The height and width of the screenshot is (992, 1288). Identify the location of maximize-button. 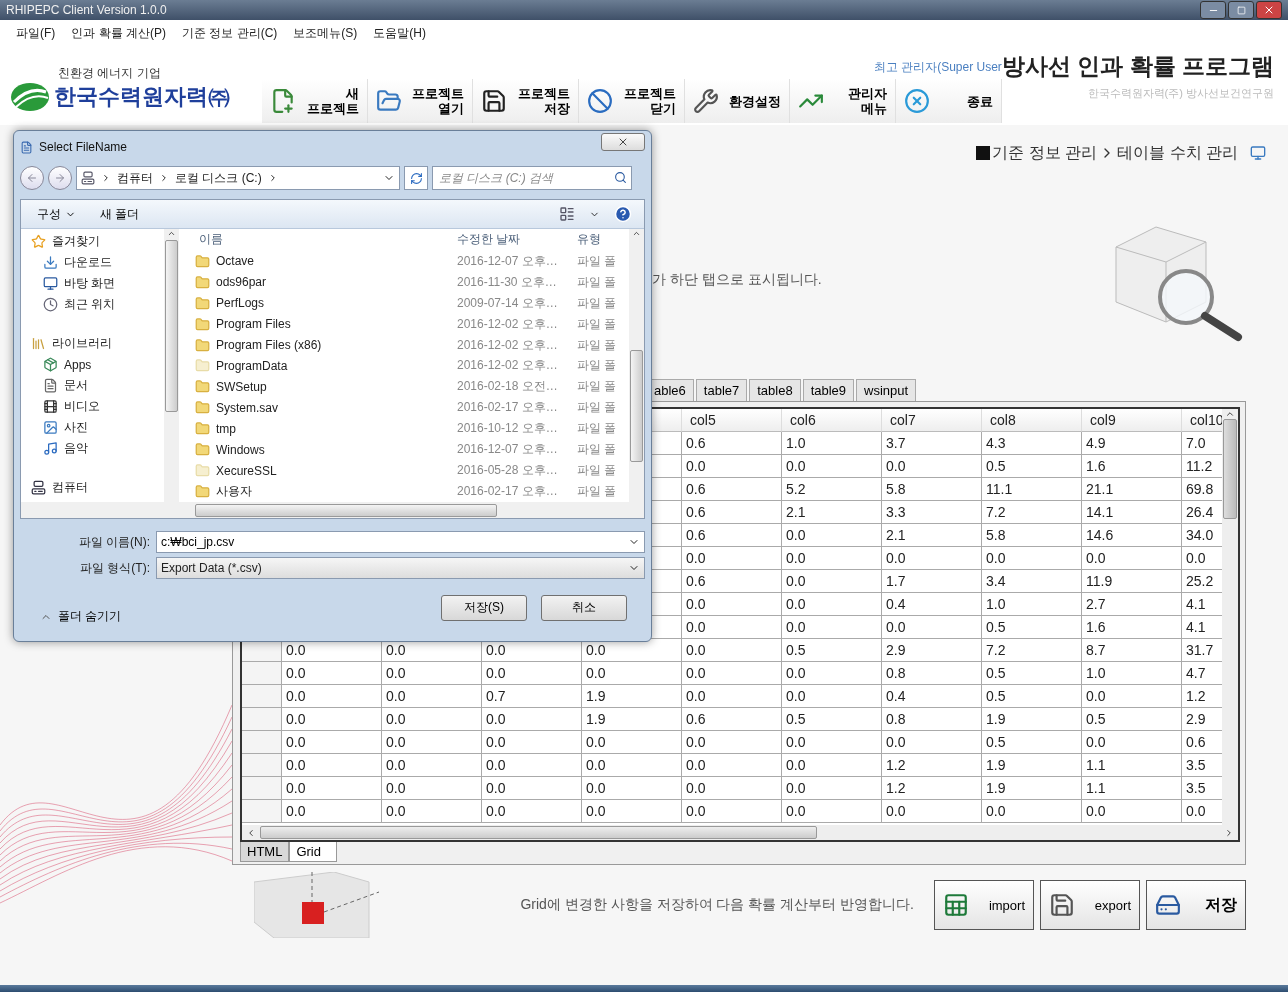
(1241, 10).